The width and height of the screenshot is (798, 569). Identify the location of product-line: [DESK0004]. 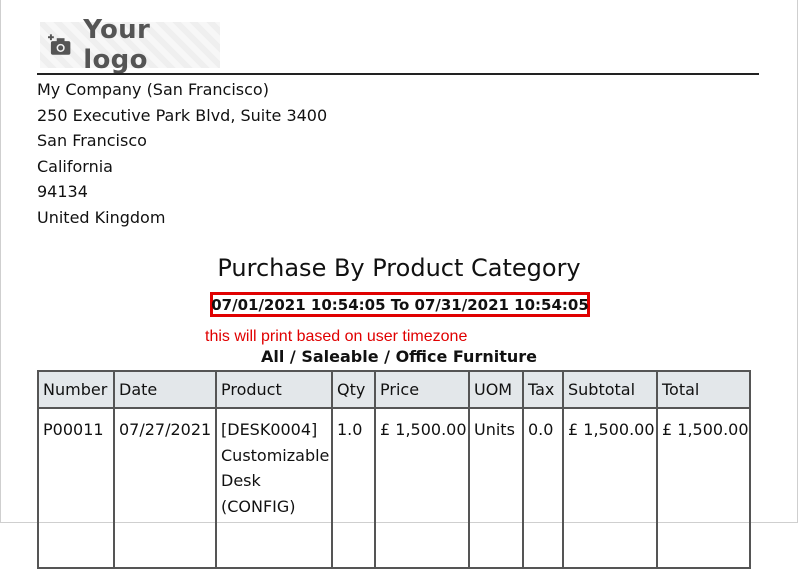
(269, 429).